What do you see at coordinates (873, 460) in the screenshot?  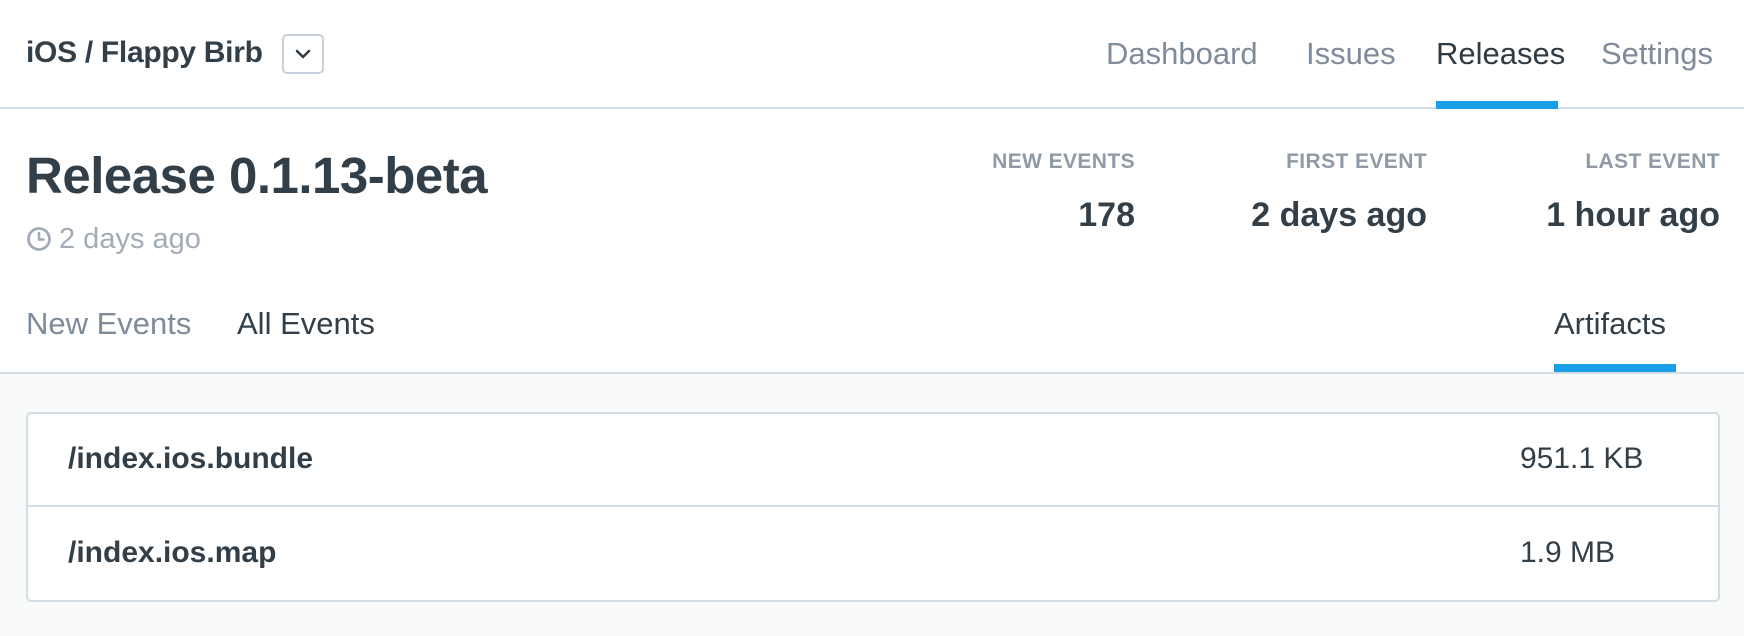 I see `table-row: /index.ios.bundle 951.1 KB` at bounding box center [873, 460].